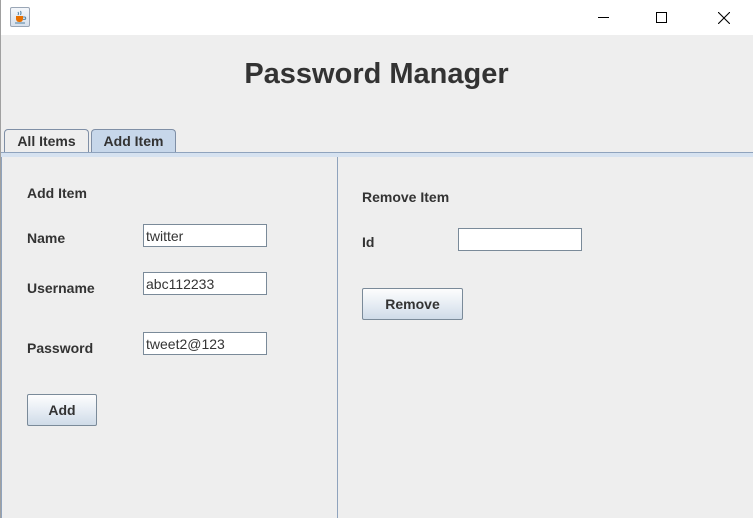 Image resolution: width=753 pixels, height=518 pixels. What do you see at coordinates (20, 17) in the screenshot?
I see `java-coffee-cup-icon` at bounding box center [20, 17].